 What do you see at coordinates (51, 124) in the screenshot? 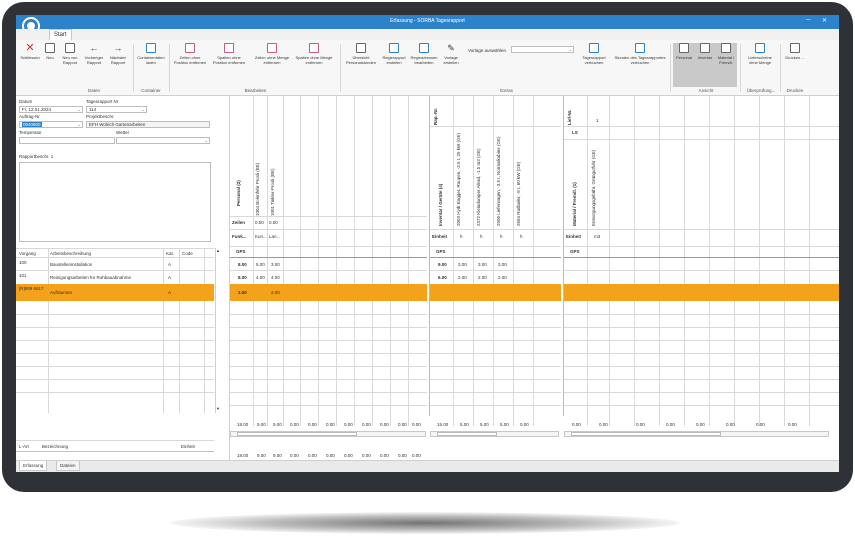
I see `auftrag-field: 0040600 ⌄` at bounding box center [51, 124].